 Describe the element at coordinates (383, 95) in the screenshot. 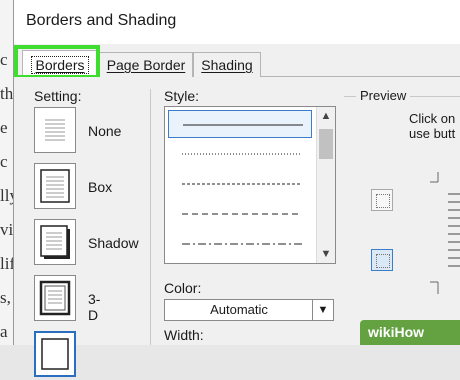

I see `preview-label: Preview` at that location.